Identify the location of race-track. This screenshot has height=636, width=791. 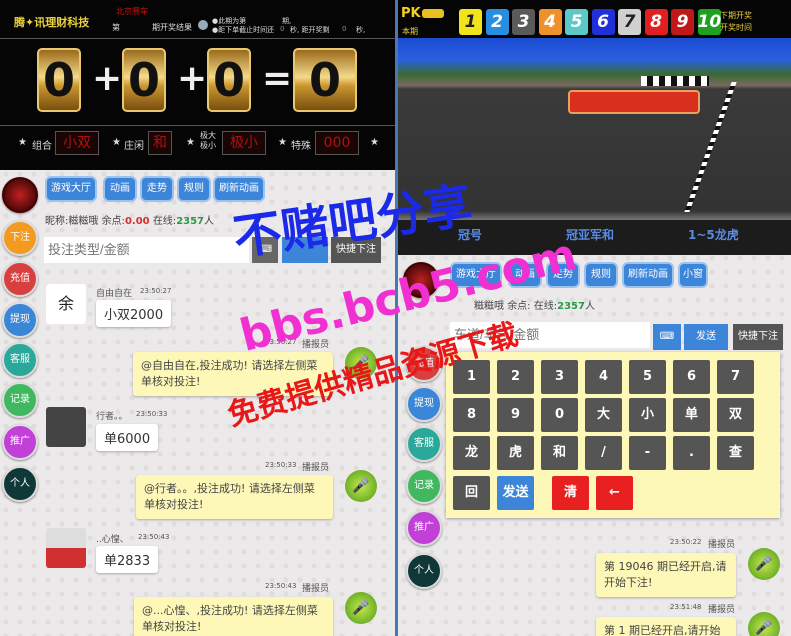
(594, 129).